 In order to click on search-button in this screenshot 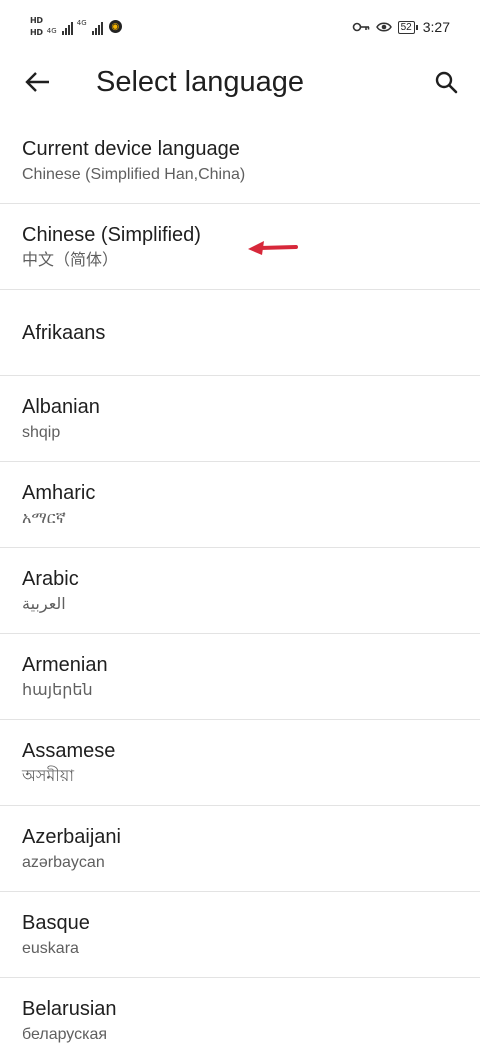, I will do `click(446, 82)`.